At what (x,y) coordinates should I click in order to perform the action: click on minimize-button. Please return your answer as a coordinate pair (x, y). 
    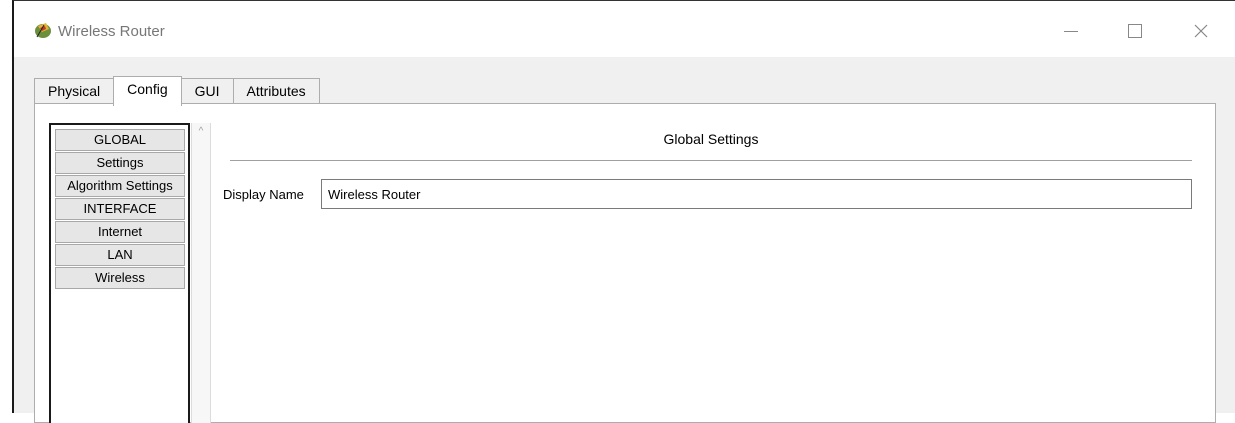
    Looking at the image, I should click on (1071, 31).